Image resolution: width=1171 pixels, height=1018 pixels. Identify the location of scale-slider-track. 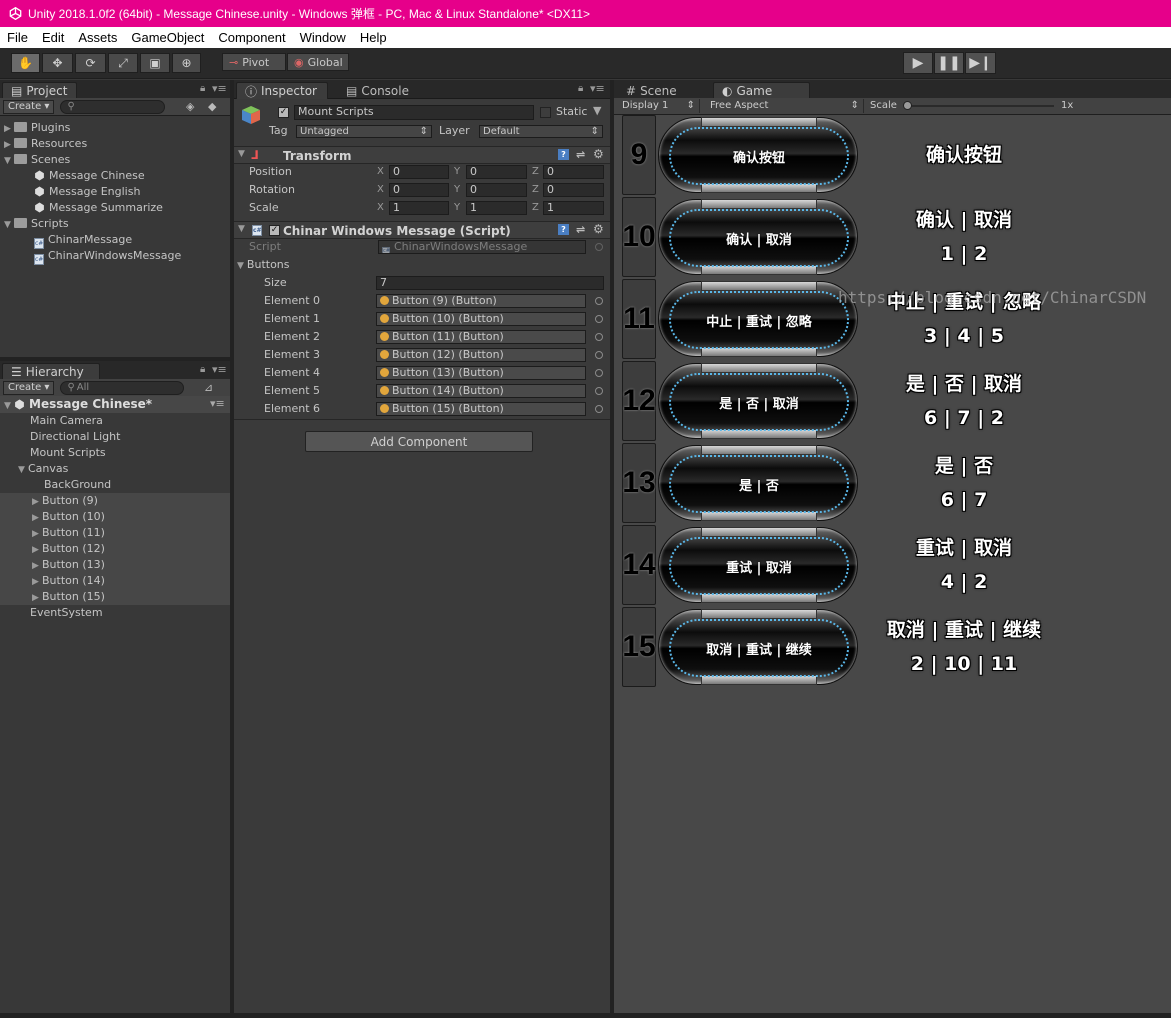
(979, 106).